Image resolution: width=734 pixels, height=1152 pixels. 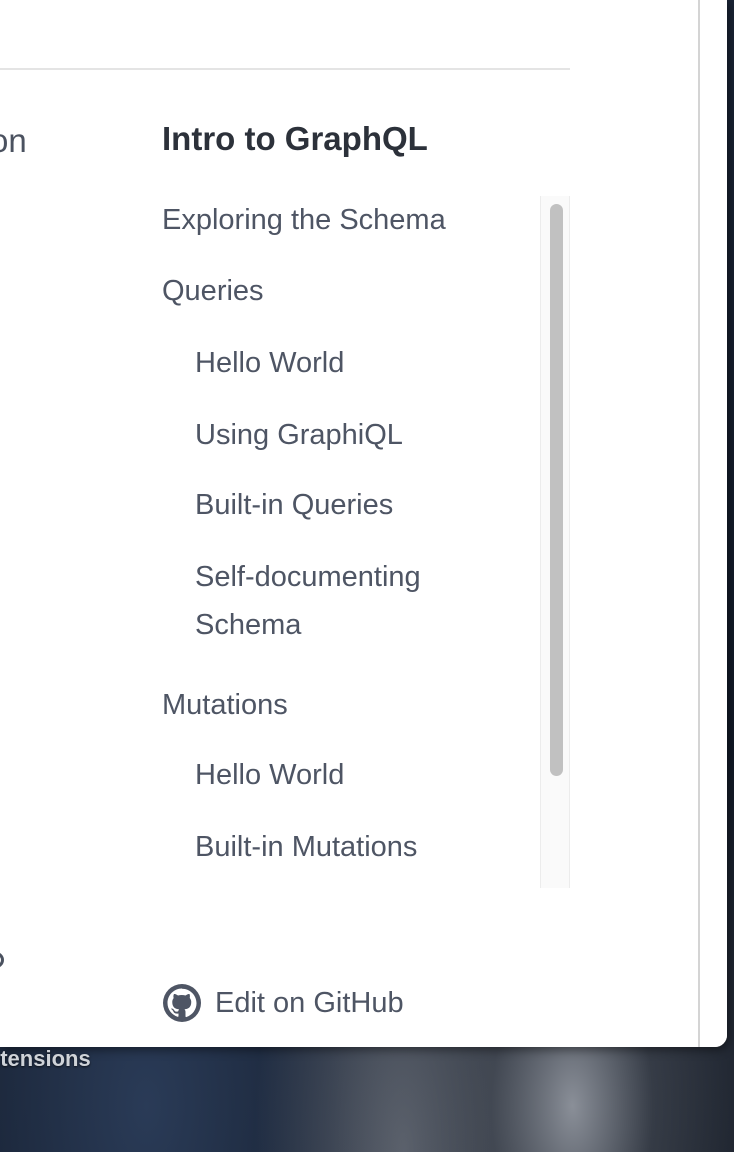 I want to click on toc-link-queries-hello-world: Hello World, so click(x=269, y=363).